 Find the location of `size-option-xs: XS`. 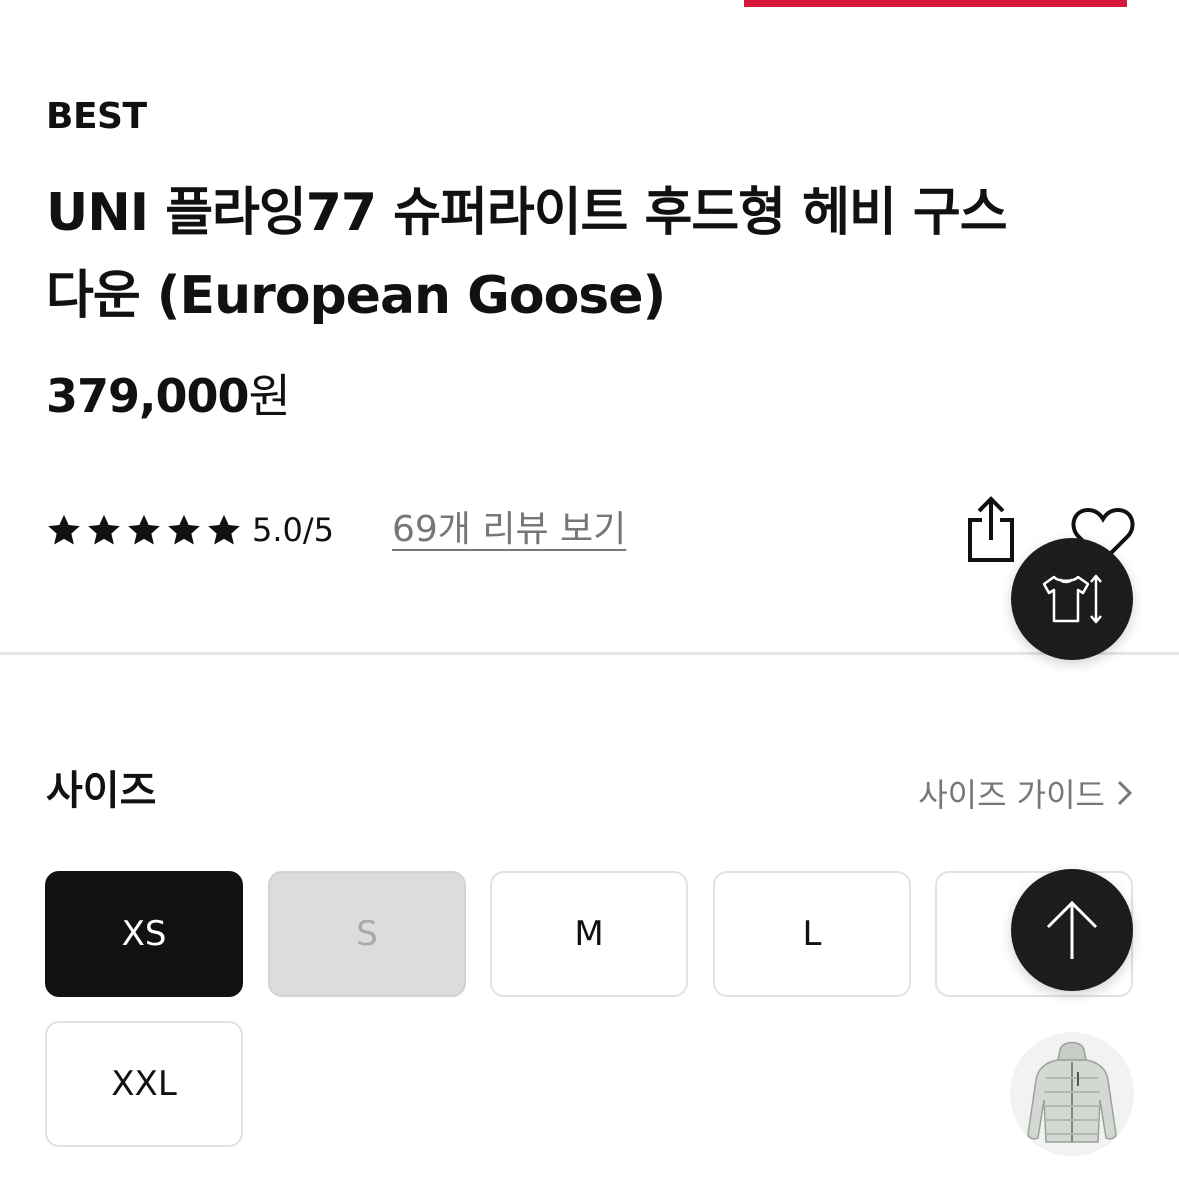

size-option-xs: XS is located at coordinates (144, 934).